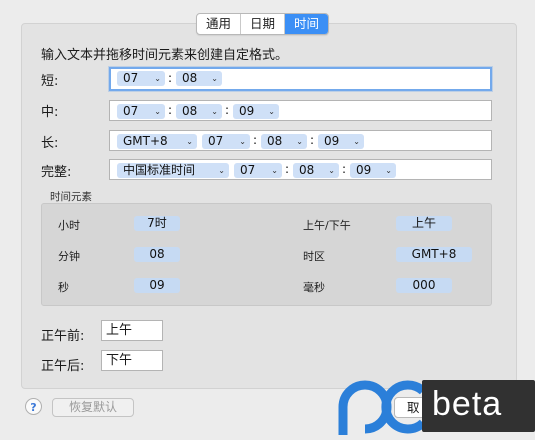 This screenshot has width=535, height=440. I want to click on timezone-token: GMT+8 ⌄, so click(157, 141).